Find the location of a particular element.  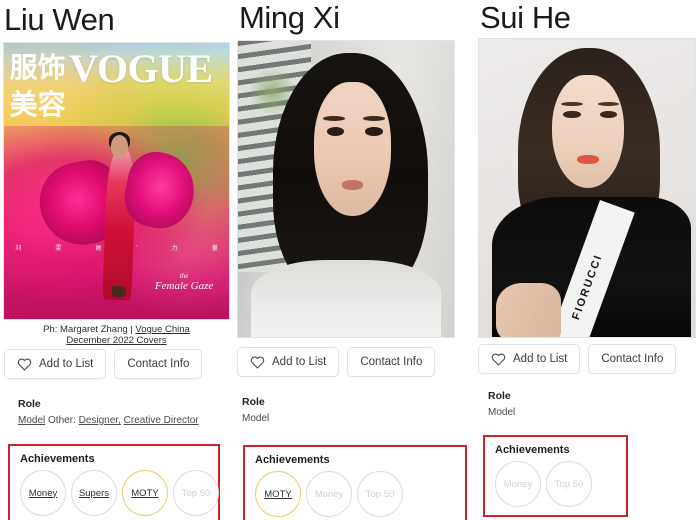

achievement-badge-supers: Supers is located at coordinates (94, 493).